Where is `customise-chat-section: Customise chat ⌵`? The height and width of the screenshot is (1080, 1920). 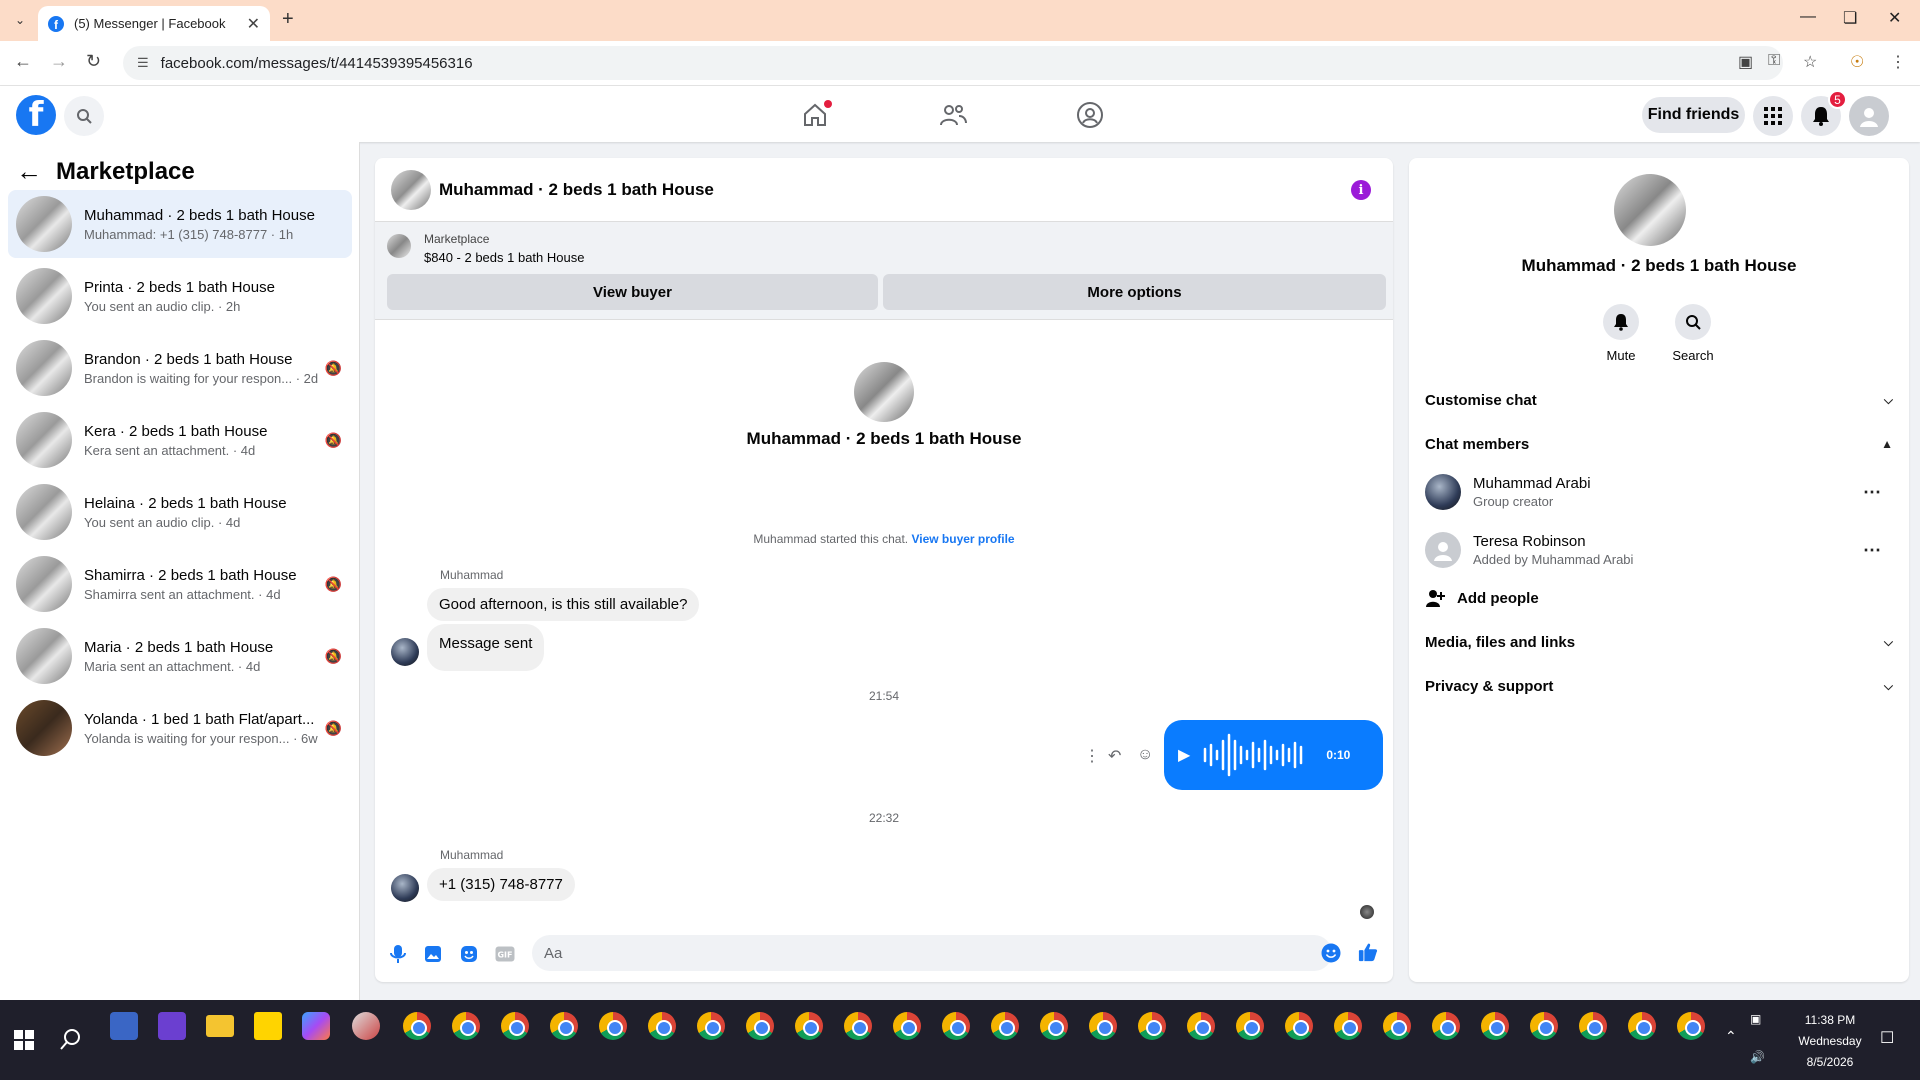
customise-chat-section: Customise chat ⌵ is located at coordinates (1659, 400).